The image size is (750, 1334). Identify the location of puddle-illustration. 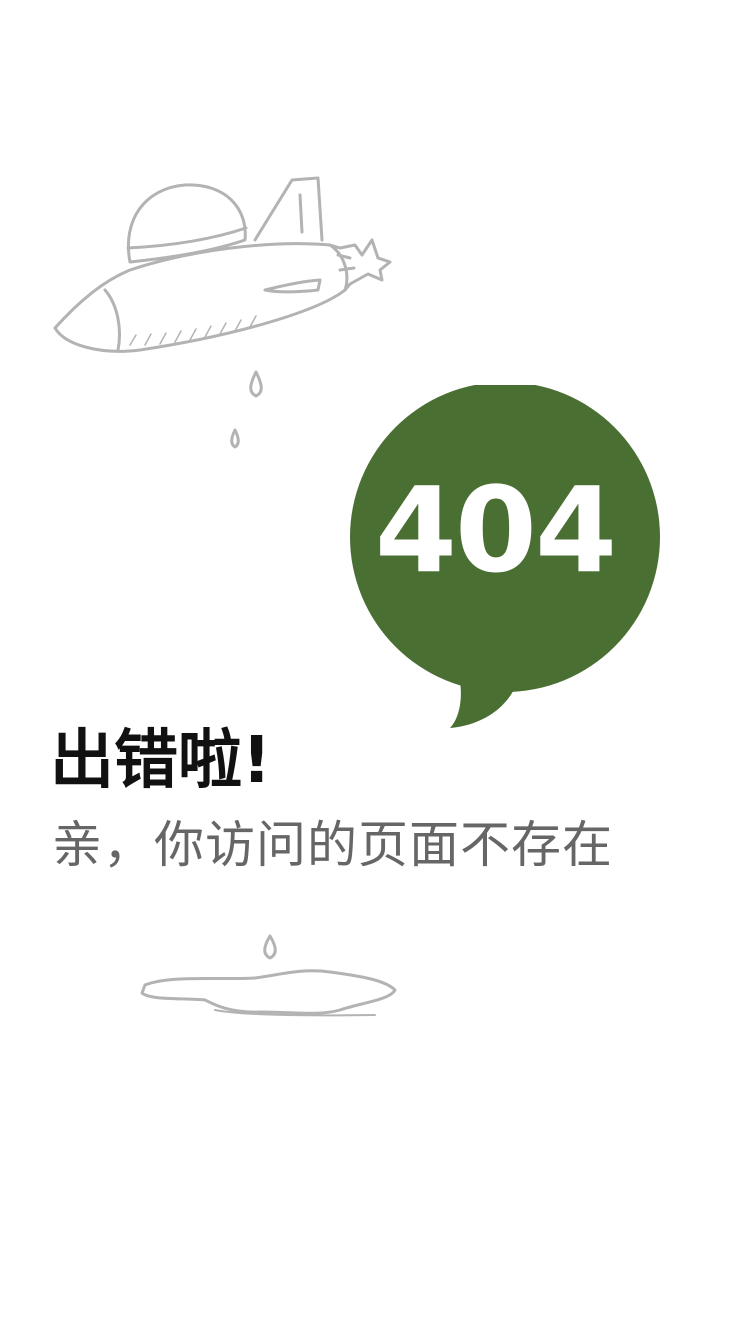
(268, 975).